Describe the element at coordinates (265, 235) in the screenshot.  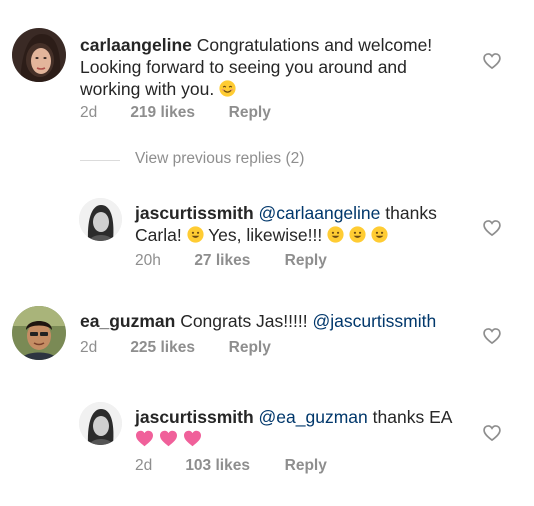
I see `comment-text-2: Yes, likewise!!!` at that location.